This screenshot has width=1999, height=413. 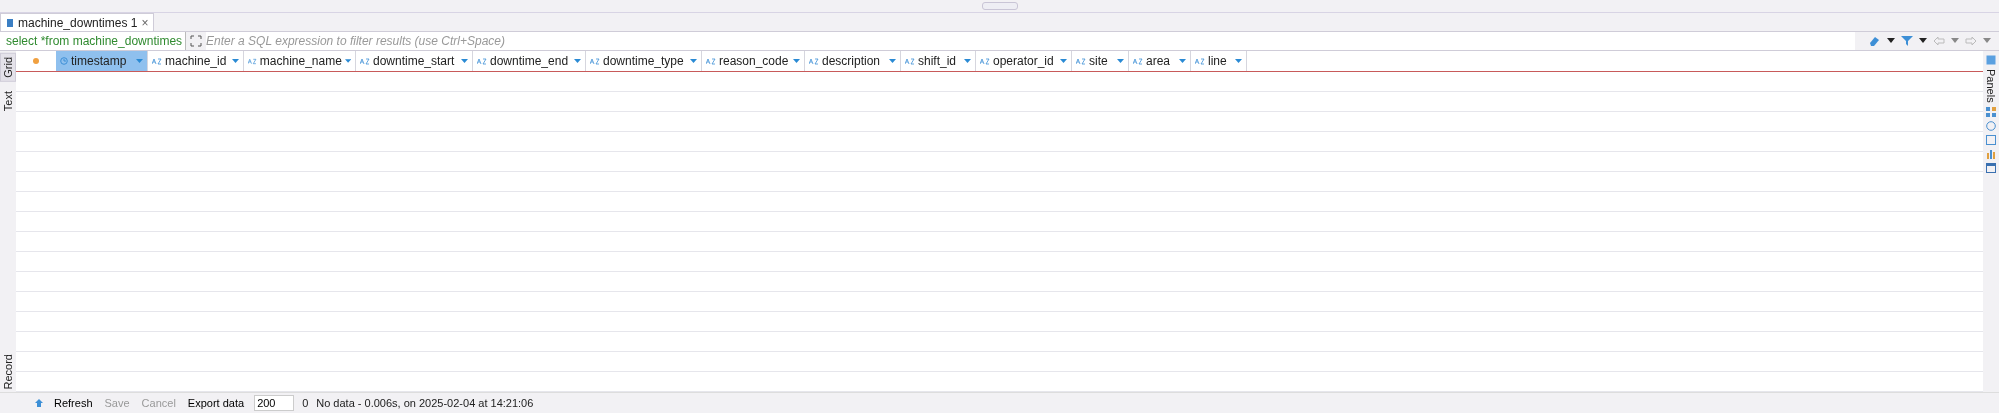 What do you see at coordinates (196, 41) in the screenshot?
I see `expand-icon` at bounding box center [196, 41].